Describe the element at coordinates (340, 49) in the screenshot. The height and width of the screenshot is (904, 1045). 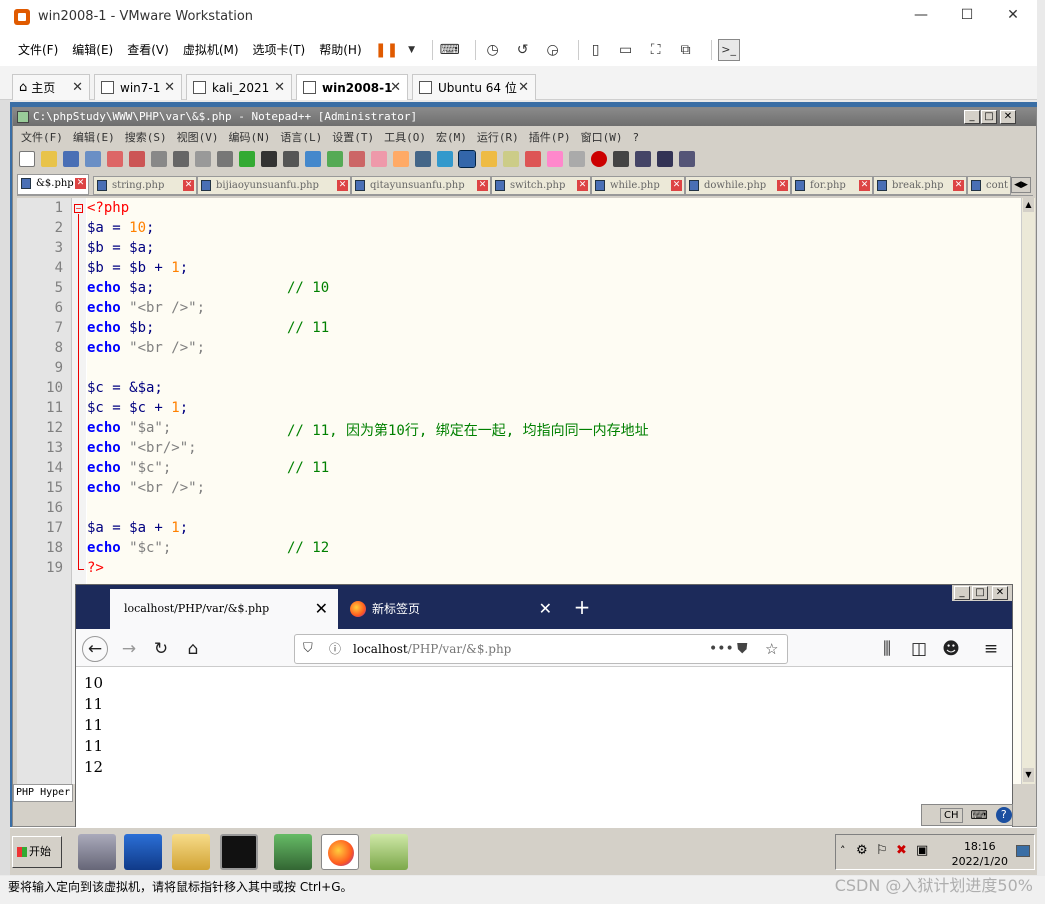
I see `menu-help: 帮助(H)` at that location.